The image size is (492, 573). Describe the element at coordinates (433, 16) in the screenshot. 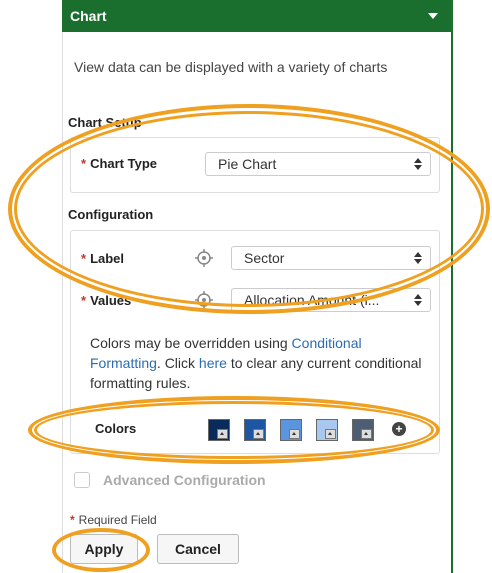

I see `collapse-caret-icon` at that location.